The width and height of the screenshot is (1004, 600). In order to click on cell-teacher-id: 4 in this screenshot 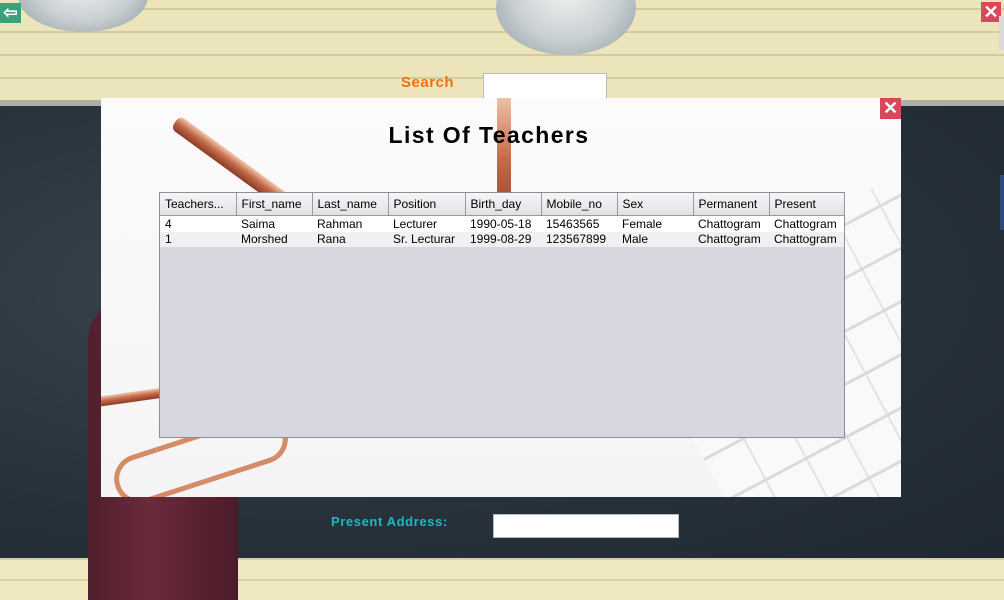, I will do `click(198, 224)`.